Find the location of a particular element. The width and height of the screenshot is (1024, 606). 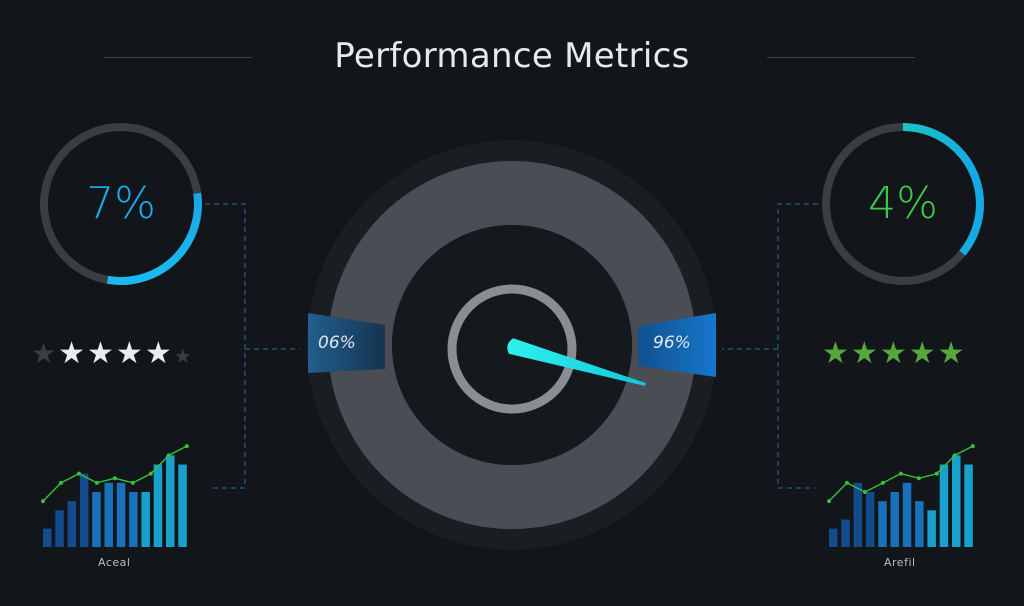

left-connector is located at coordinates (252, 346).